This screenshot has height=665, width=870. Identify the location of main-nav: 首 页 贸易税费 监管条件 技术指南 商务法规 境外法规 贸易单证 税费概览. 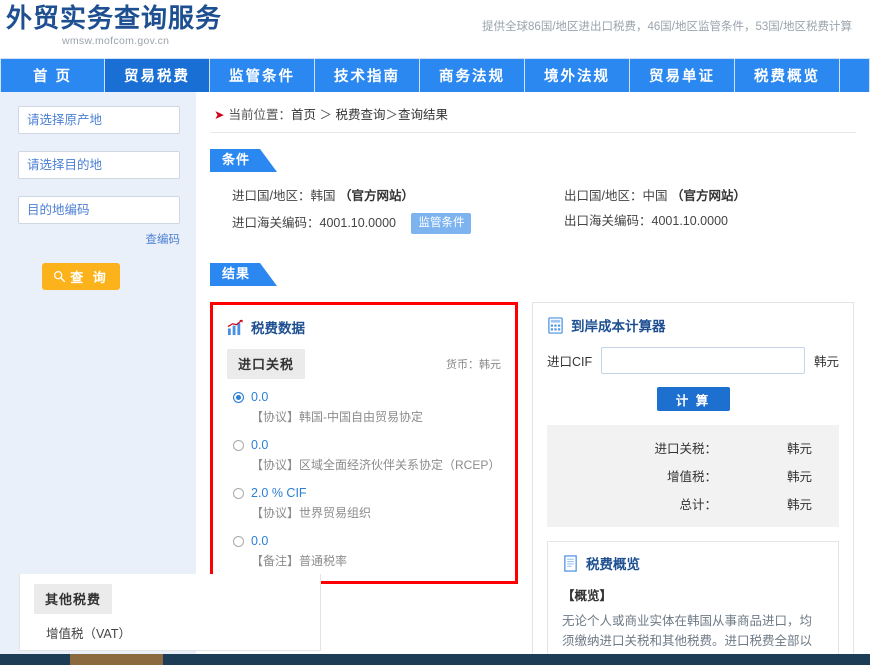
(435, 75).